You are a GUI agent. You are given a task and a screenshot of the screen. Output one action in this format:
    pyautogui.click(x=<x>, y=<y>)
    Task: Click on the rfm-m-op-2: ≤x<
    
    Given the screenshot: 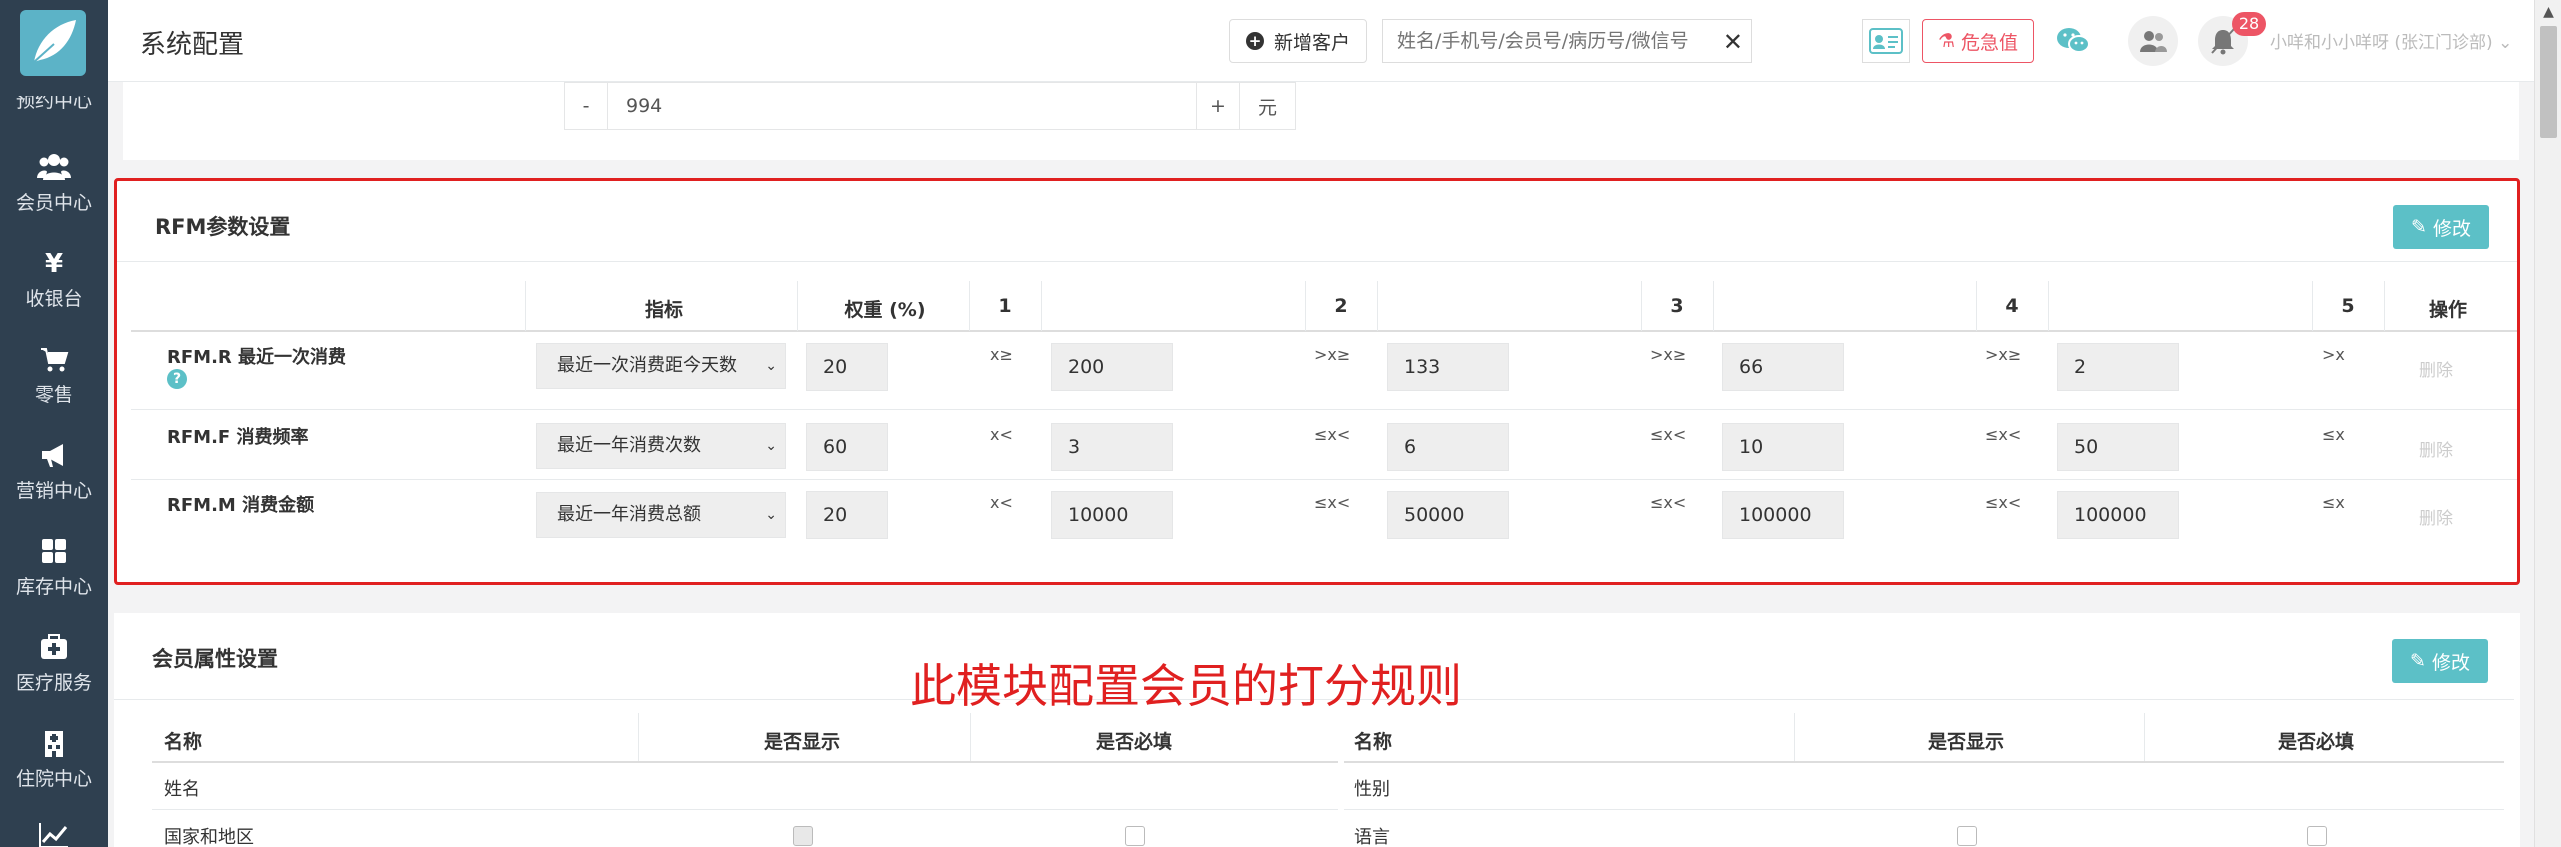 What is the action you would take?
    pyautogui.click(x=1332, y=502)
    